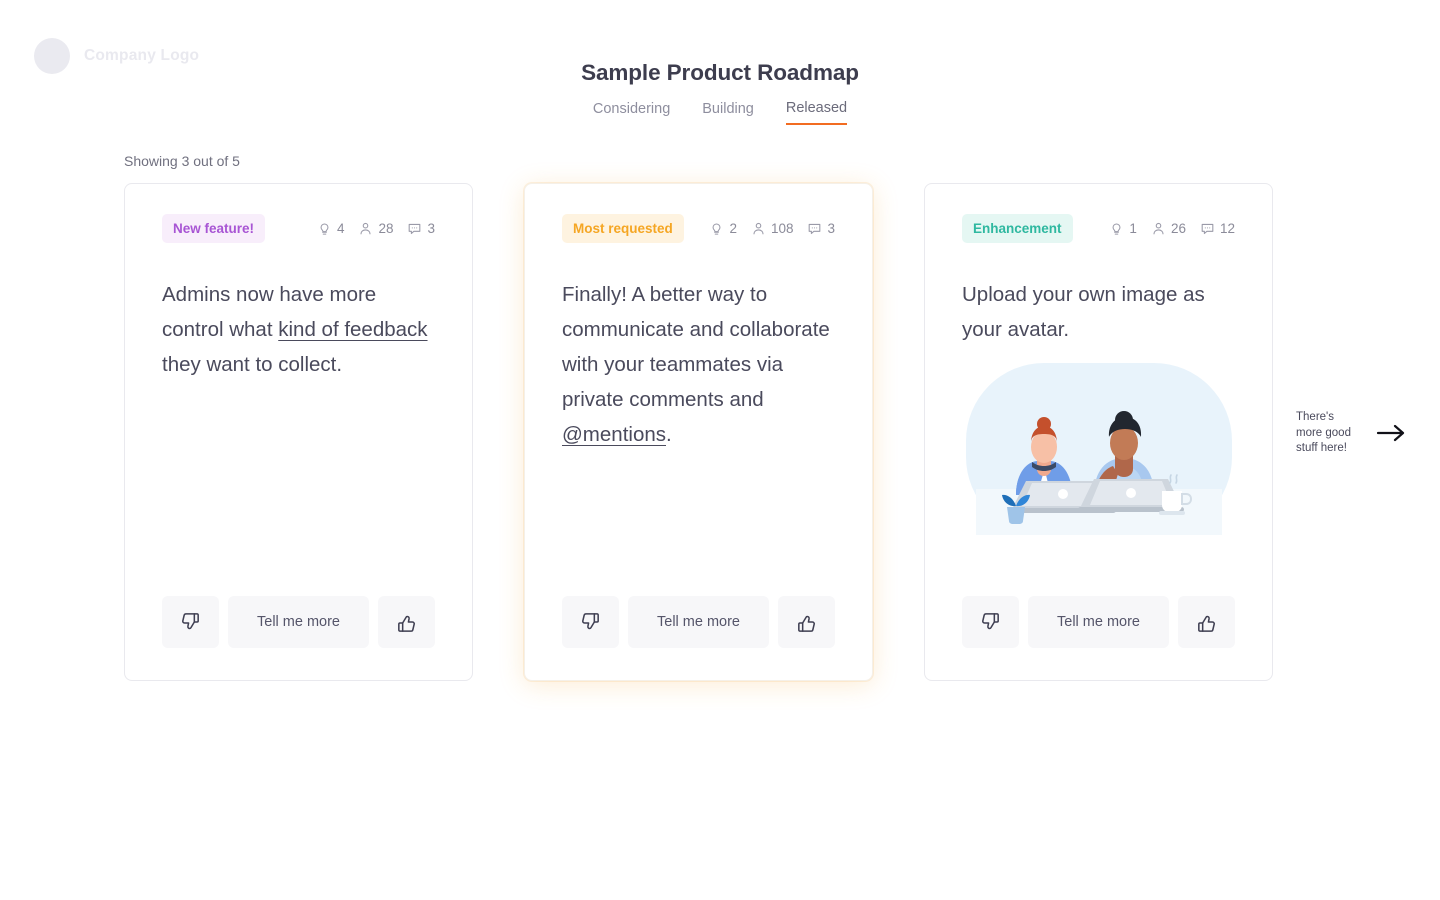 Image resolution: width=1440 pixels, height=900 pixels. Describe the element at coordinates (1083, 312) in the screenshot. I see `card-text-before: Upload your own image as your avatar.` at that location.